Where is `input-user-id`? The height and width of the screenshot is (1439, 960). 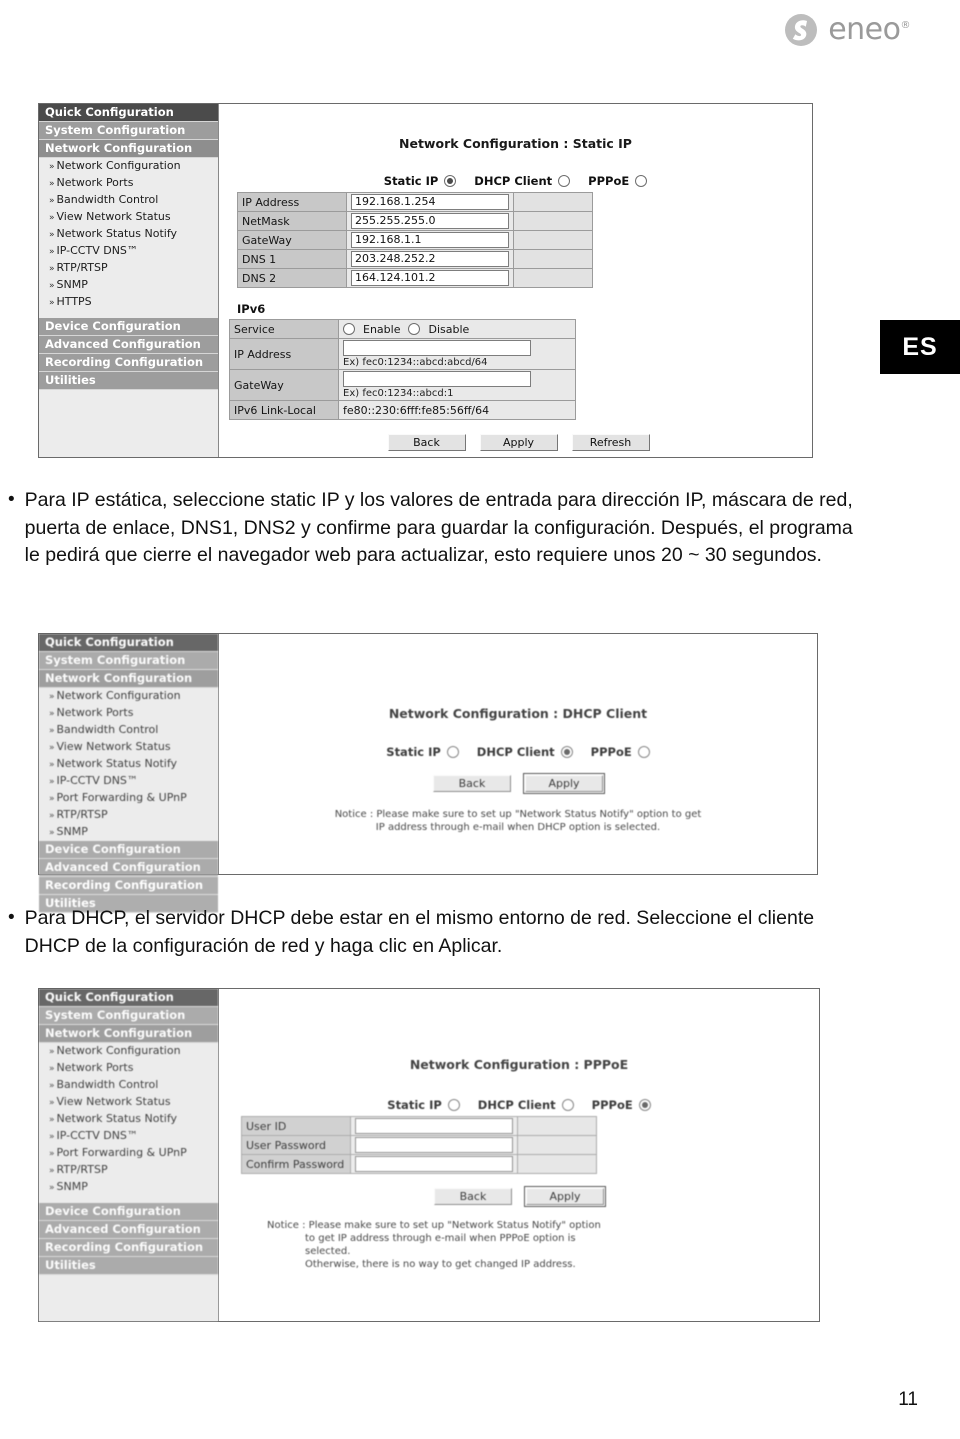 input-user-id is located at coordinates (434, 1126).